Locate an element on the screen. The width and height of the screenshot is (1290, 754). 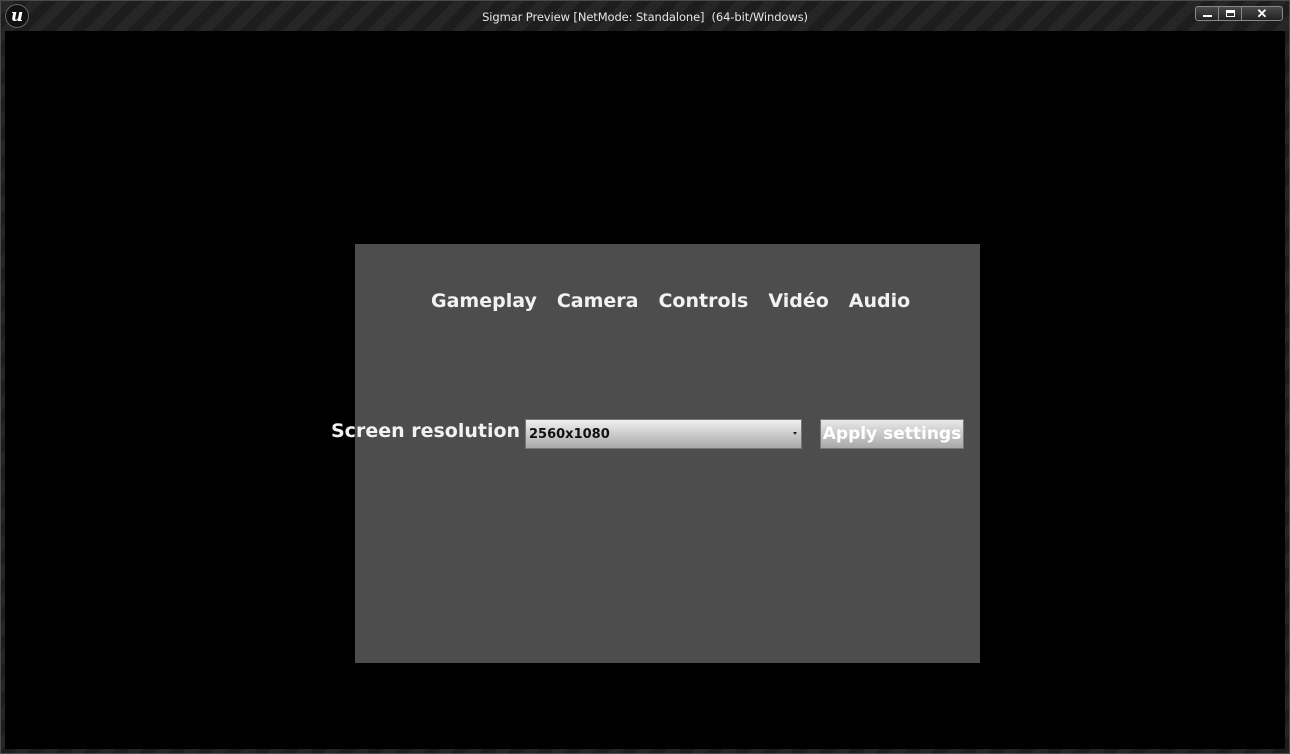
minimize-icon is located at coordinates (1207, 15).